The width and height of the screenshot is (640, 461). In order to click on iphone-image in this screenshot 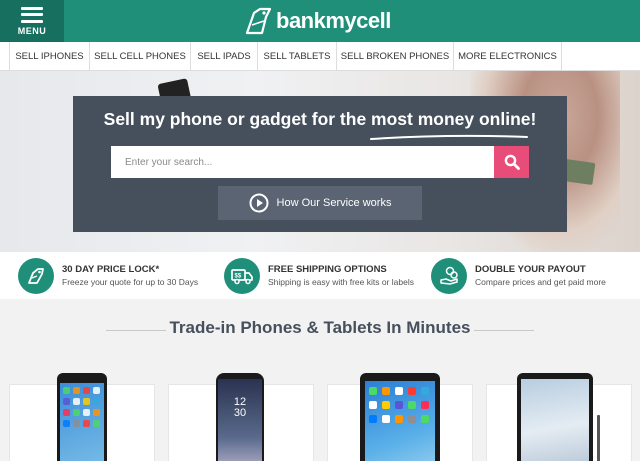, I will do `click(82, 417)`.